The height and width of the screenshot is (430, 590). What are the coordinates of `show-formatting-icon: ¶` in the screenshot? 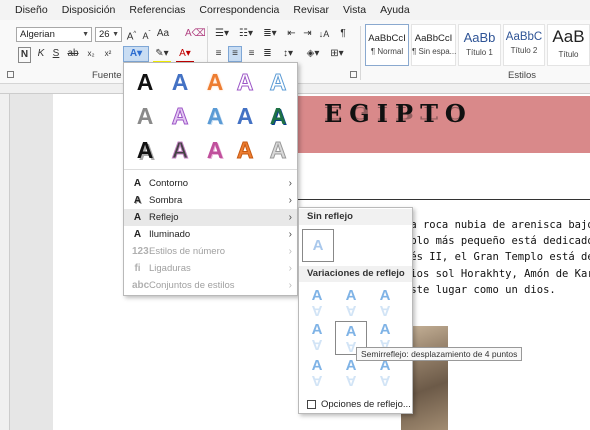 It's located at (343, 34).